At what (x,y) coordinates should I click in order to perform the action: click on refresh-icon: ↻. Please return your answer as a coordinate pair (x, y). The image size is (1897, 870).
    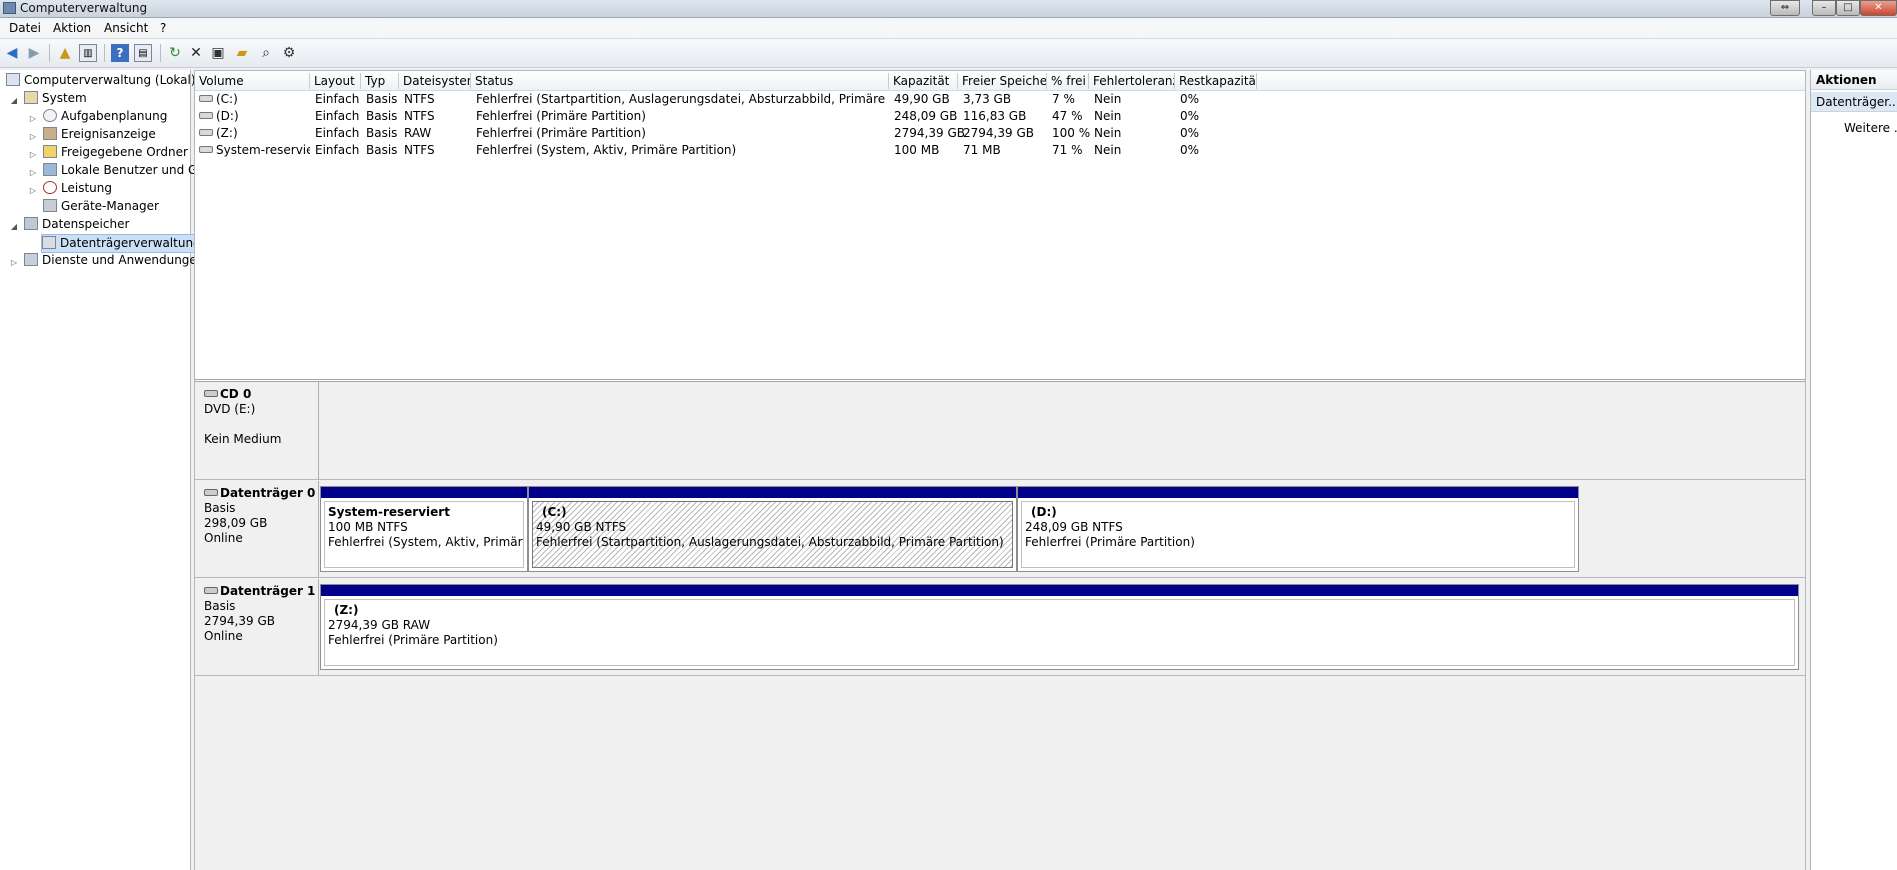
    Looking at the image, I should click on (175, 53).